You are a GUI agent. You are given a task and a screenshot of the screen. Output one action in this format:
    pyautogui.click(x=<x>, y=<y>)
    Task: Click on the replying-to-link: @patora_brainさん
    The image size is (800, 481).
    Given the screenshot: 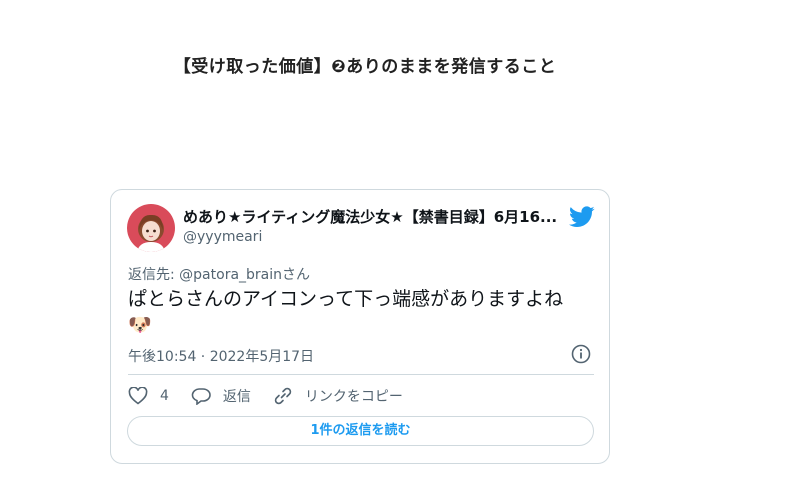 What is the action you would take?
    pyautogui.click(x=244, y=275)
    